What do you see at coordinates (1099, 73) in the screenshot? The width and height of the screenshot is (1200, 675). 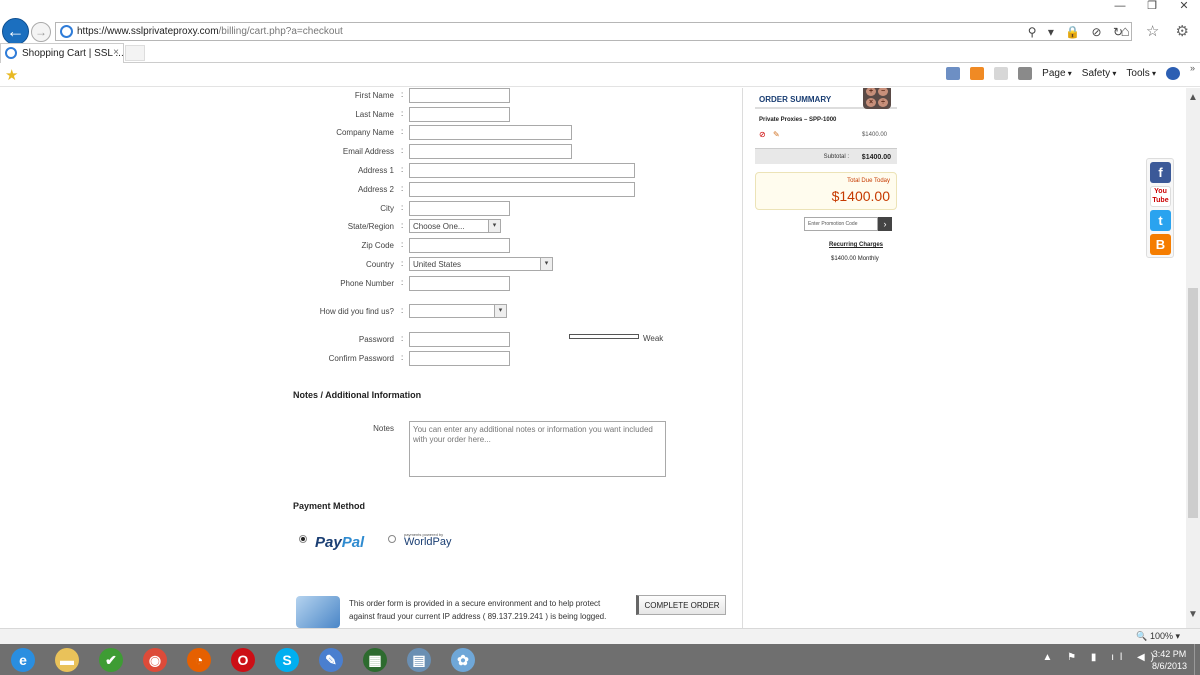 I see `safety-menu: Safety` at bounding box center [1099, 73].